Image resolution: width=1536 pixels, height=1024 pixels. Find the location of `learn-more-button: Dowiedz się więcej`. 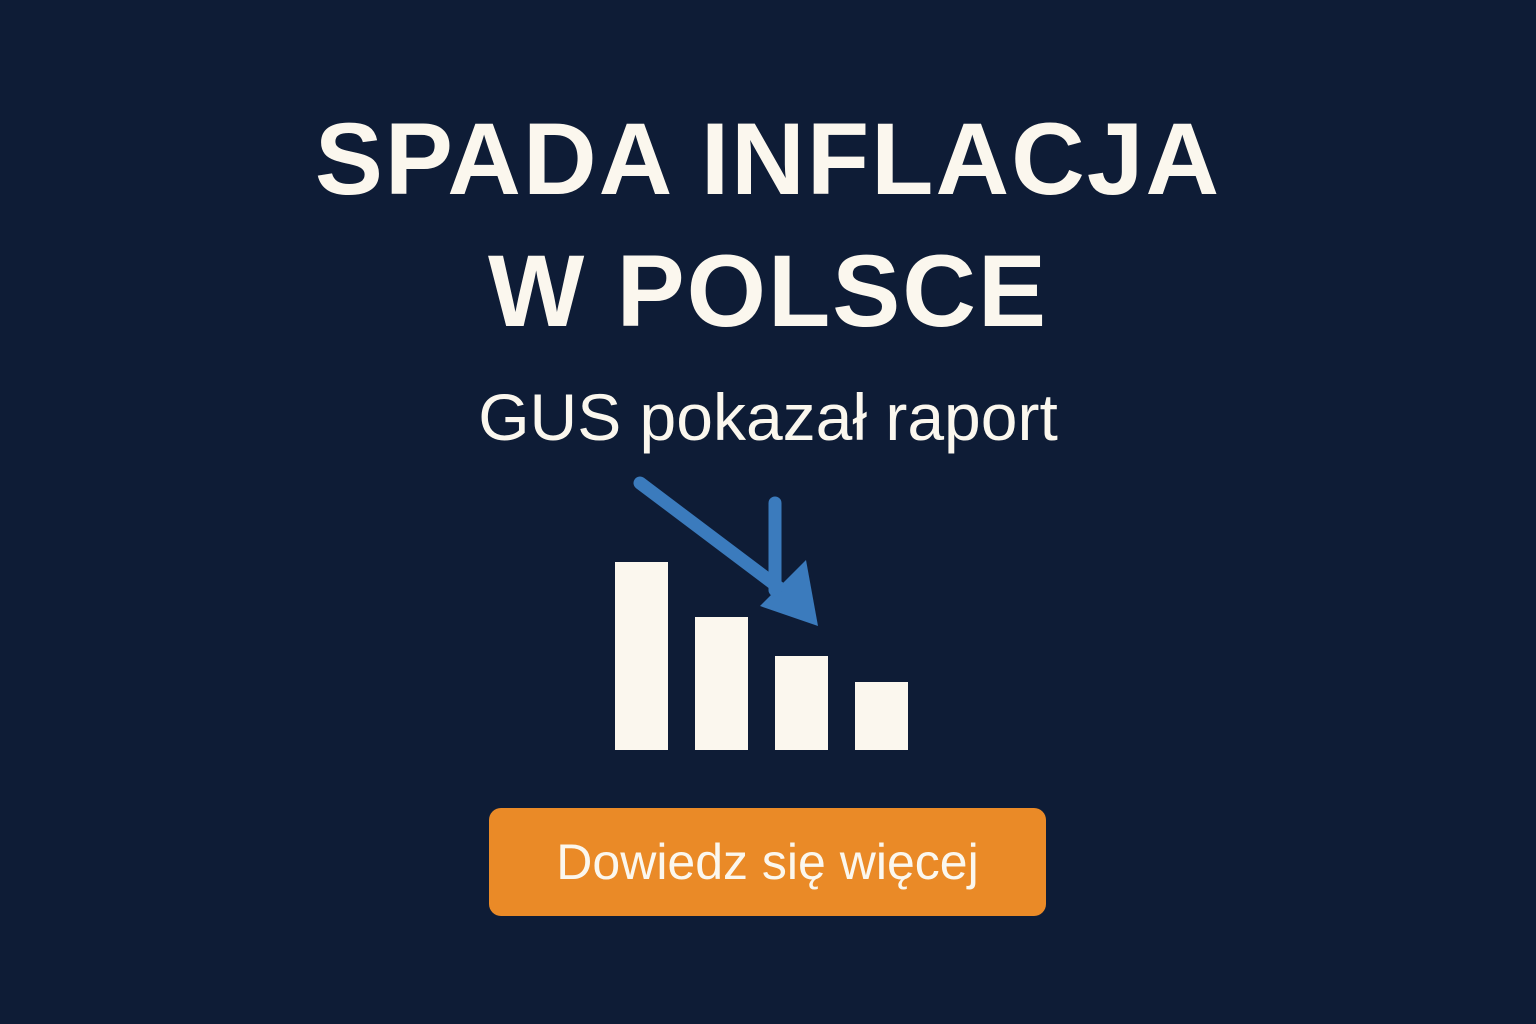

learn-more-button: Dowiedz się więcej is located at coordinates (767, 862).